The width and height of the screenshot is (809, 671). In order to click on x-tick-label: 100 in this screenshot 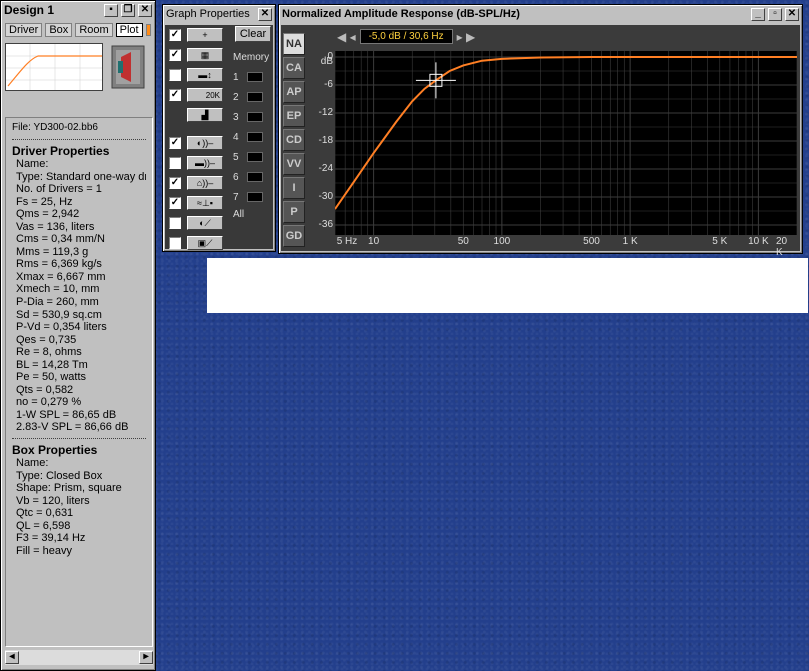, I will do `click(502, 241)`.